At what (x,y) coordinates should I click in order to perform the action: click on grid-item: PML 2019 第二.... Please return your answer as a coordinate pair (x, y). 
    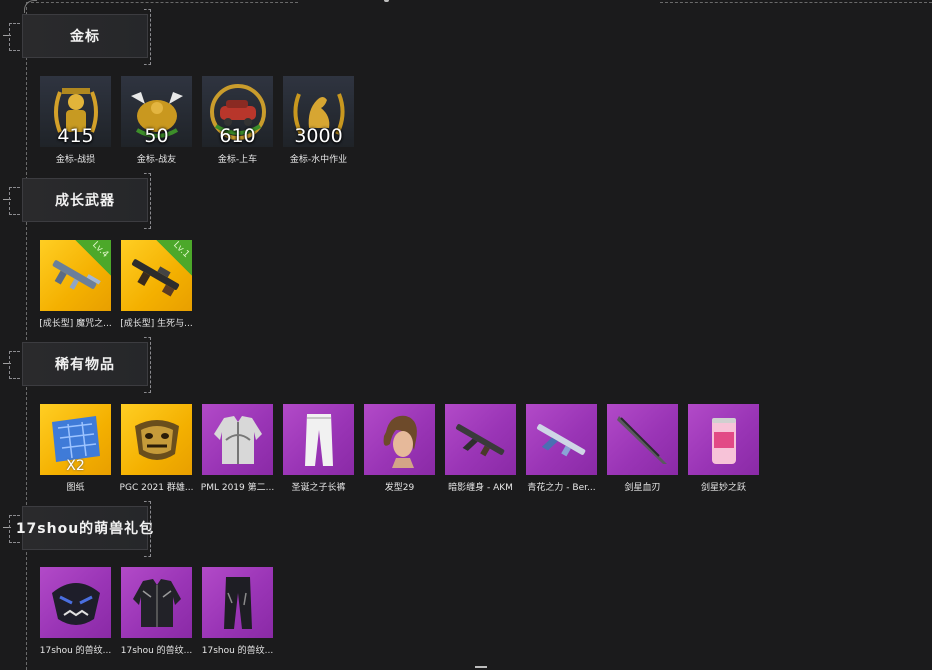
    Looking at the image, I should click on (237, 448).